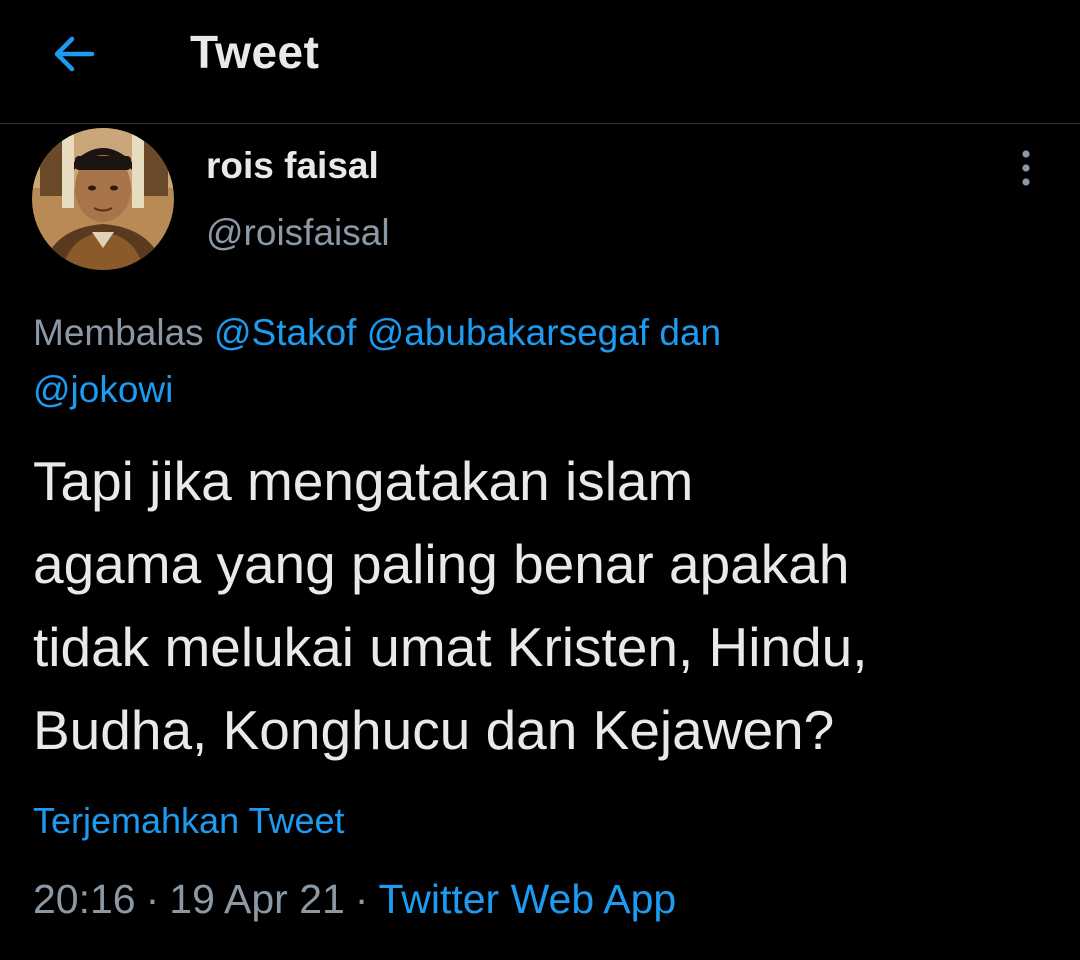  I want to click on reply-conjunction: dan, so click(690, 332).